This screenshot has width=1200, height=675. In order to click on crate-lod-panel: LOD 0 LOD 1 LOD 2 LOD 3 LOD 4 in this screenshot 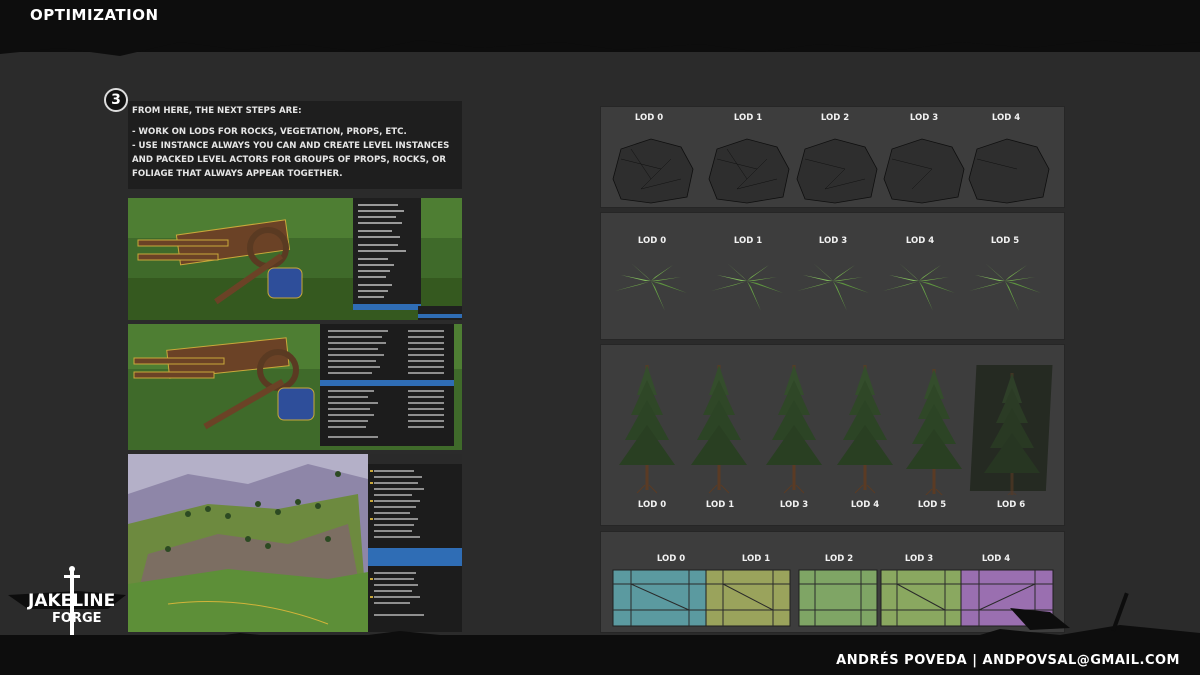, I will do `click(832, 582)`.